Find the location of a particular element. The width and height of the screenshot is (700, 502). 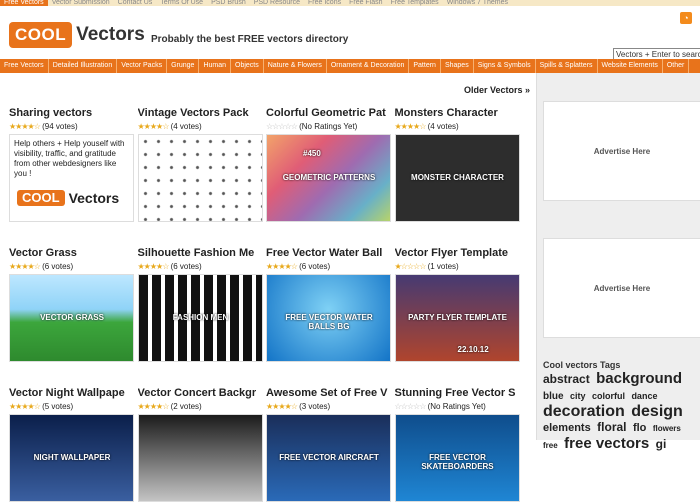

rating-stars: ★☆☆☆☆ is located at coordinates (411, 266).